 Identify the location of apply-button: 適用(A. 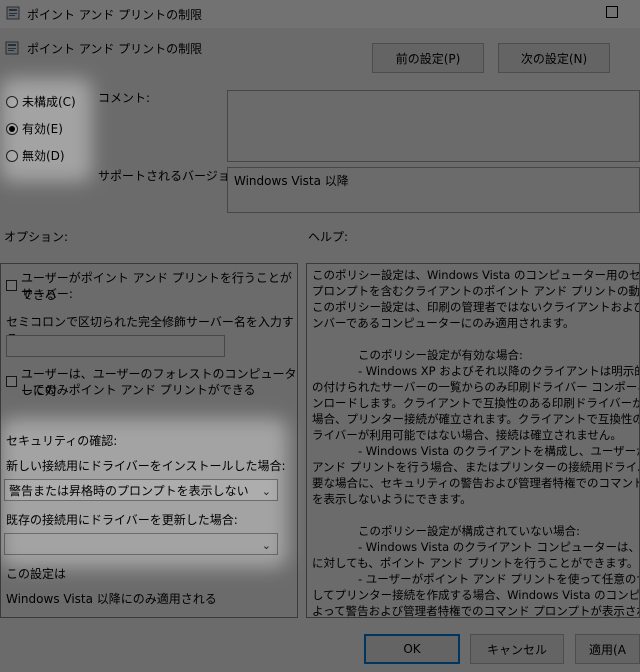
(607, 649).